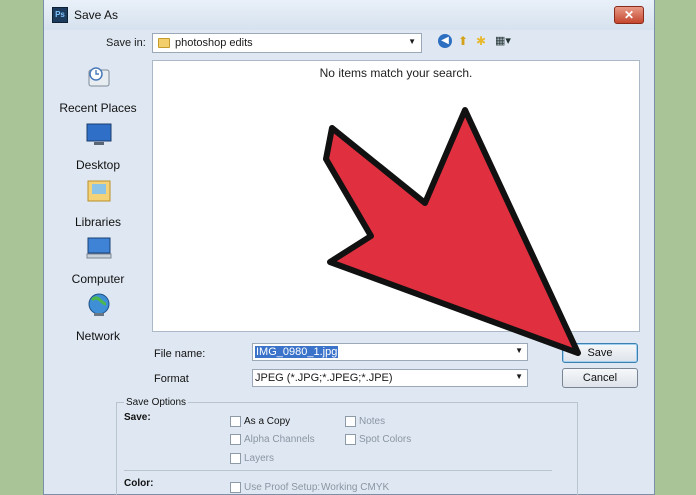  What do you see at coordinates (96, 15) in the screenshot?
I see `dialog-title: Save As` at bounding box center [96, 15].